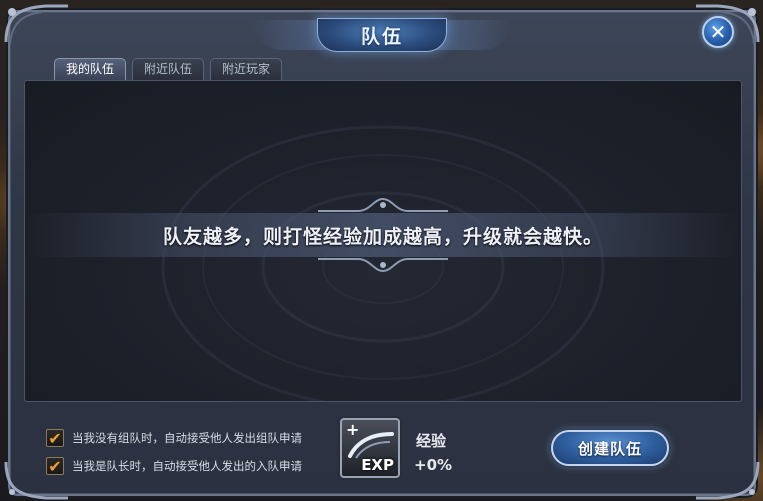 This screenshot has width=763, height=501. Describe the element at coordinates (246, 69) in the screenshot. I see `tab-nearby-players: 附近玩家` at that location.